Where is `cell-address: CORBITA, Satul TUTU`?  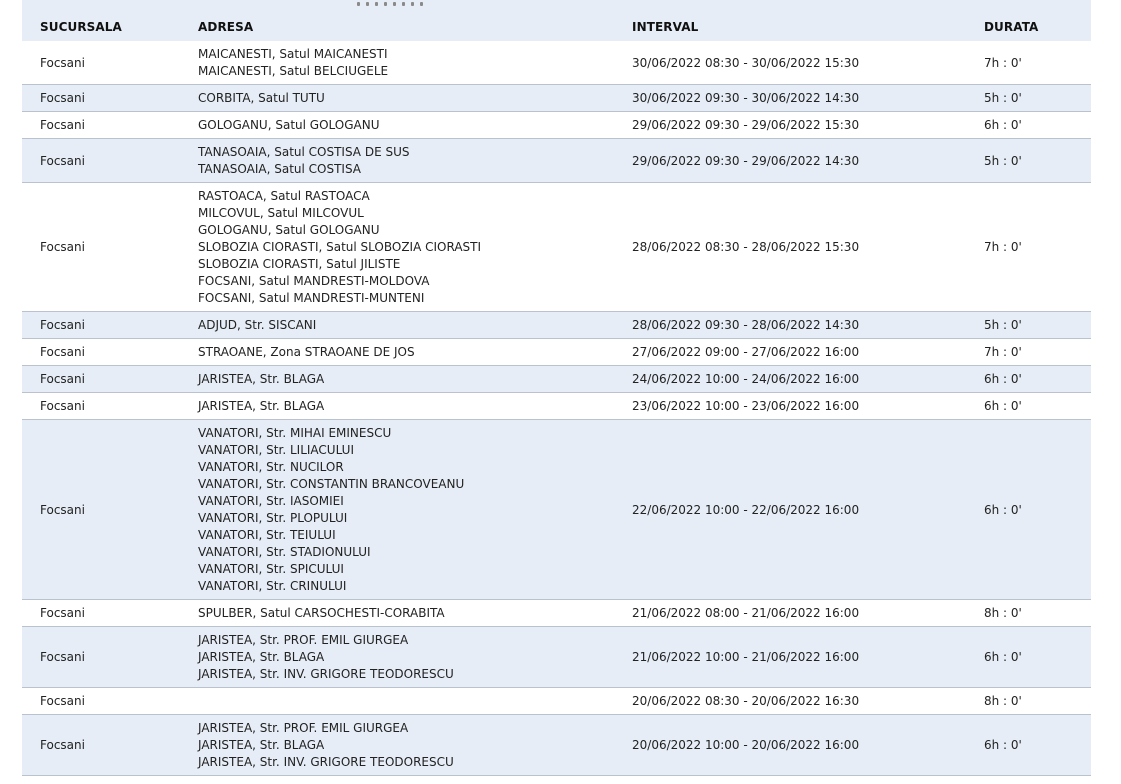
cell-address: CORBITA, Satul TUTU is located at coordinates (261, 98).